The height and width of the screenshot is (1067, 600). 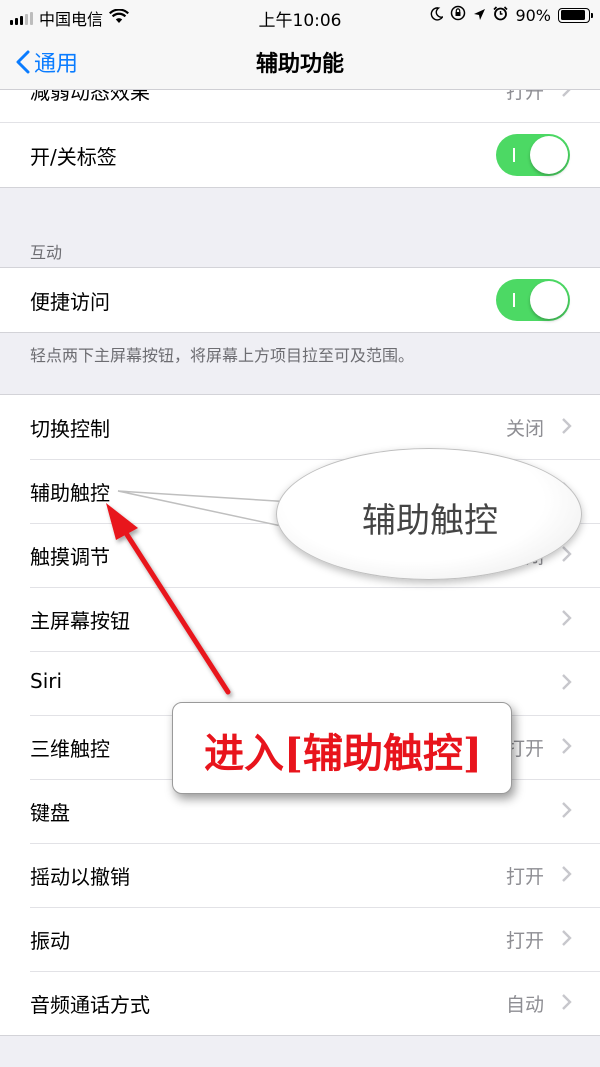 I want to click on bubble-tail, so click(x=209, y=510).